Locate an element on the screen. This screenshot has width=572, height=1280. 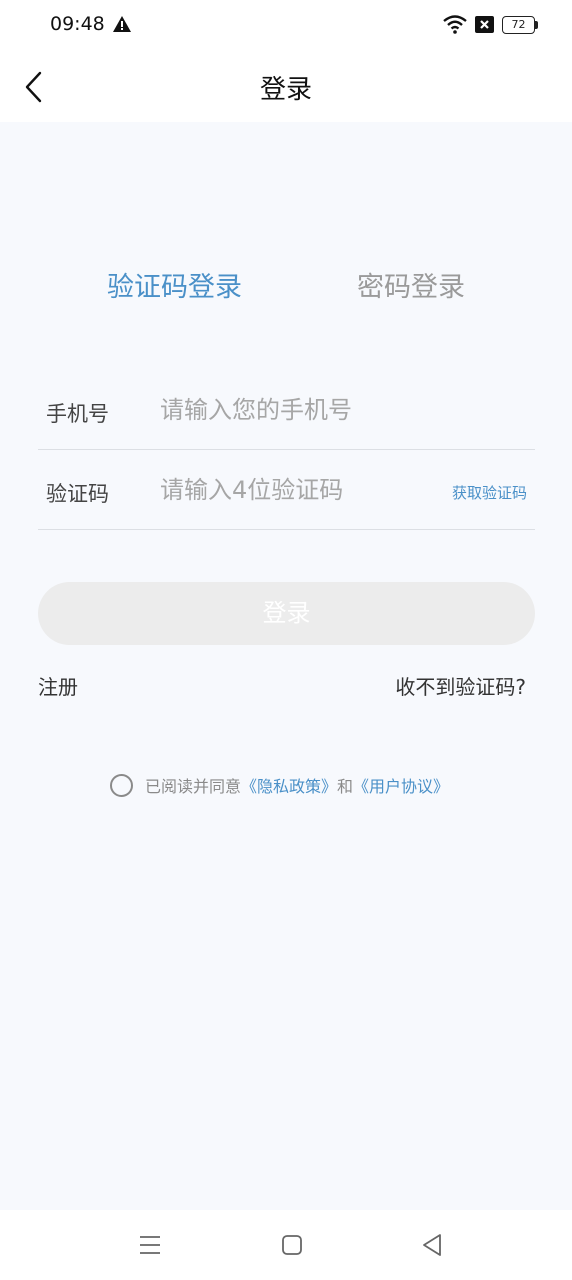
no-code-link: 收不到验证码? is located at coordinates (460, 685).